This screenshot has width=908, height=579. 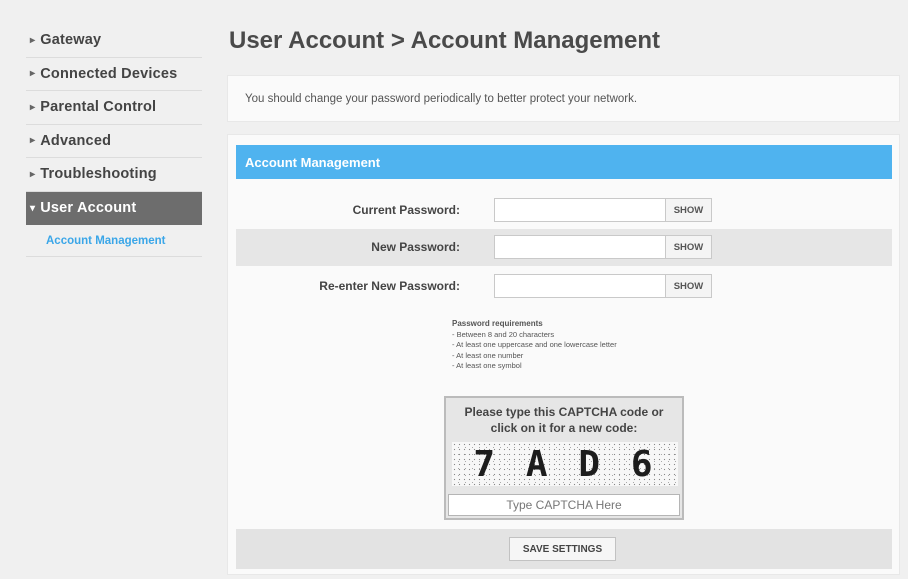 I want to click on save-settings-button: SAVE SETTINGS, so click(x=562, y=549).